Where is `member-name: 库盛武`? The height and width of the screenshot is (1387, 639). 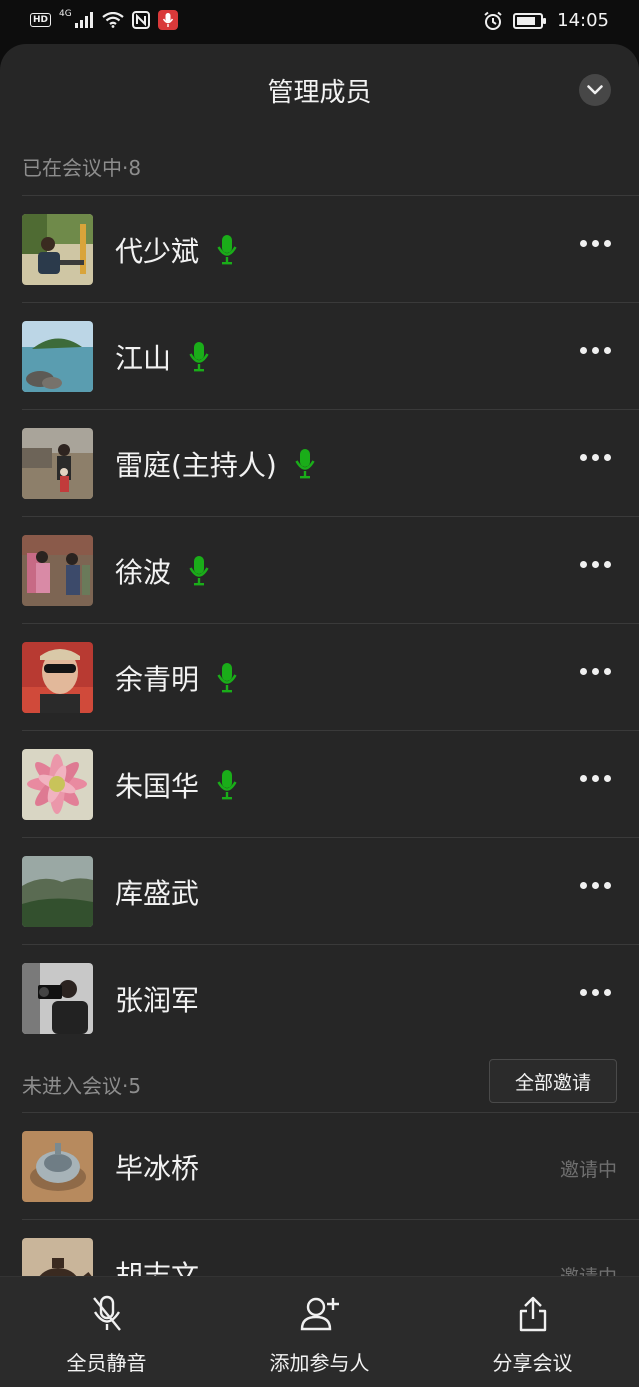 member-name: 库盛武 is located at coordinates (157, 893).